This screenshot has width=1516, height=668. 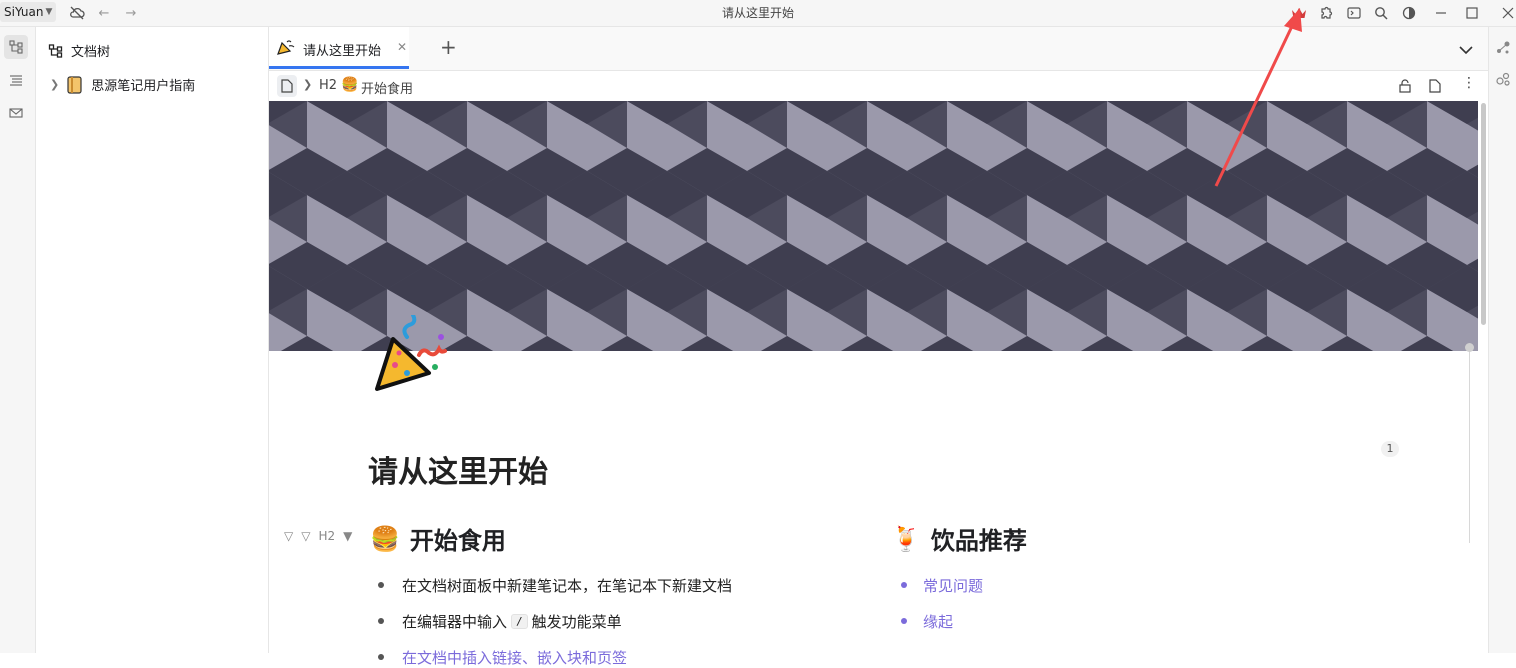 What do you see at coordinates (1503, 49) in the screenshot?
I see `graph-view-icon` at bounding box center [1503, 49].